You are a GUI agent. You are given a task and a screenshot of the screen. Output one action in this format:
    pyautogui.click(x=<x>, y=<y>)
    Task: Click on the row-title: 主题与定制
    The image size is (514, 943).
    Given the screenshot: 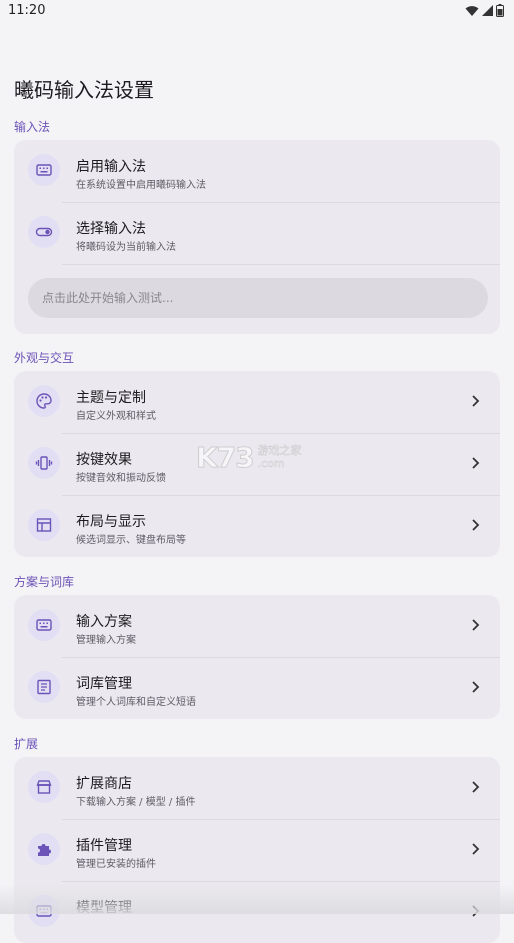 What is the action you would take?
    pyautogui.click(x=111, y=398)
    